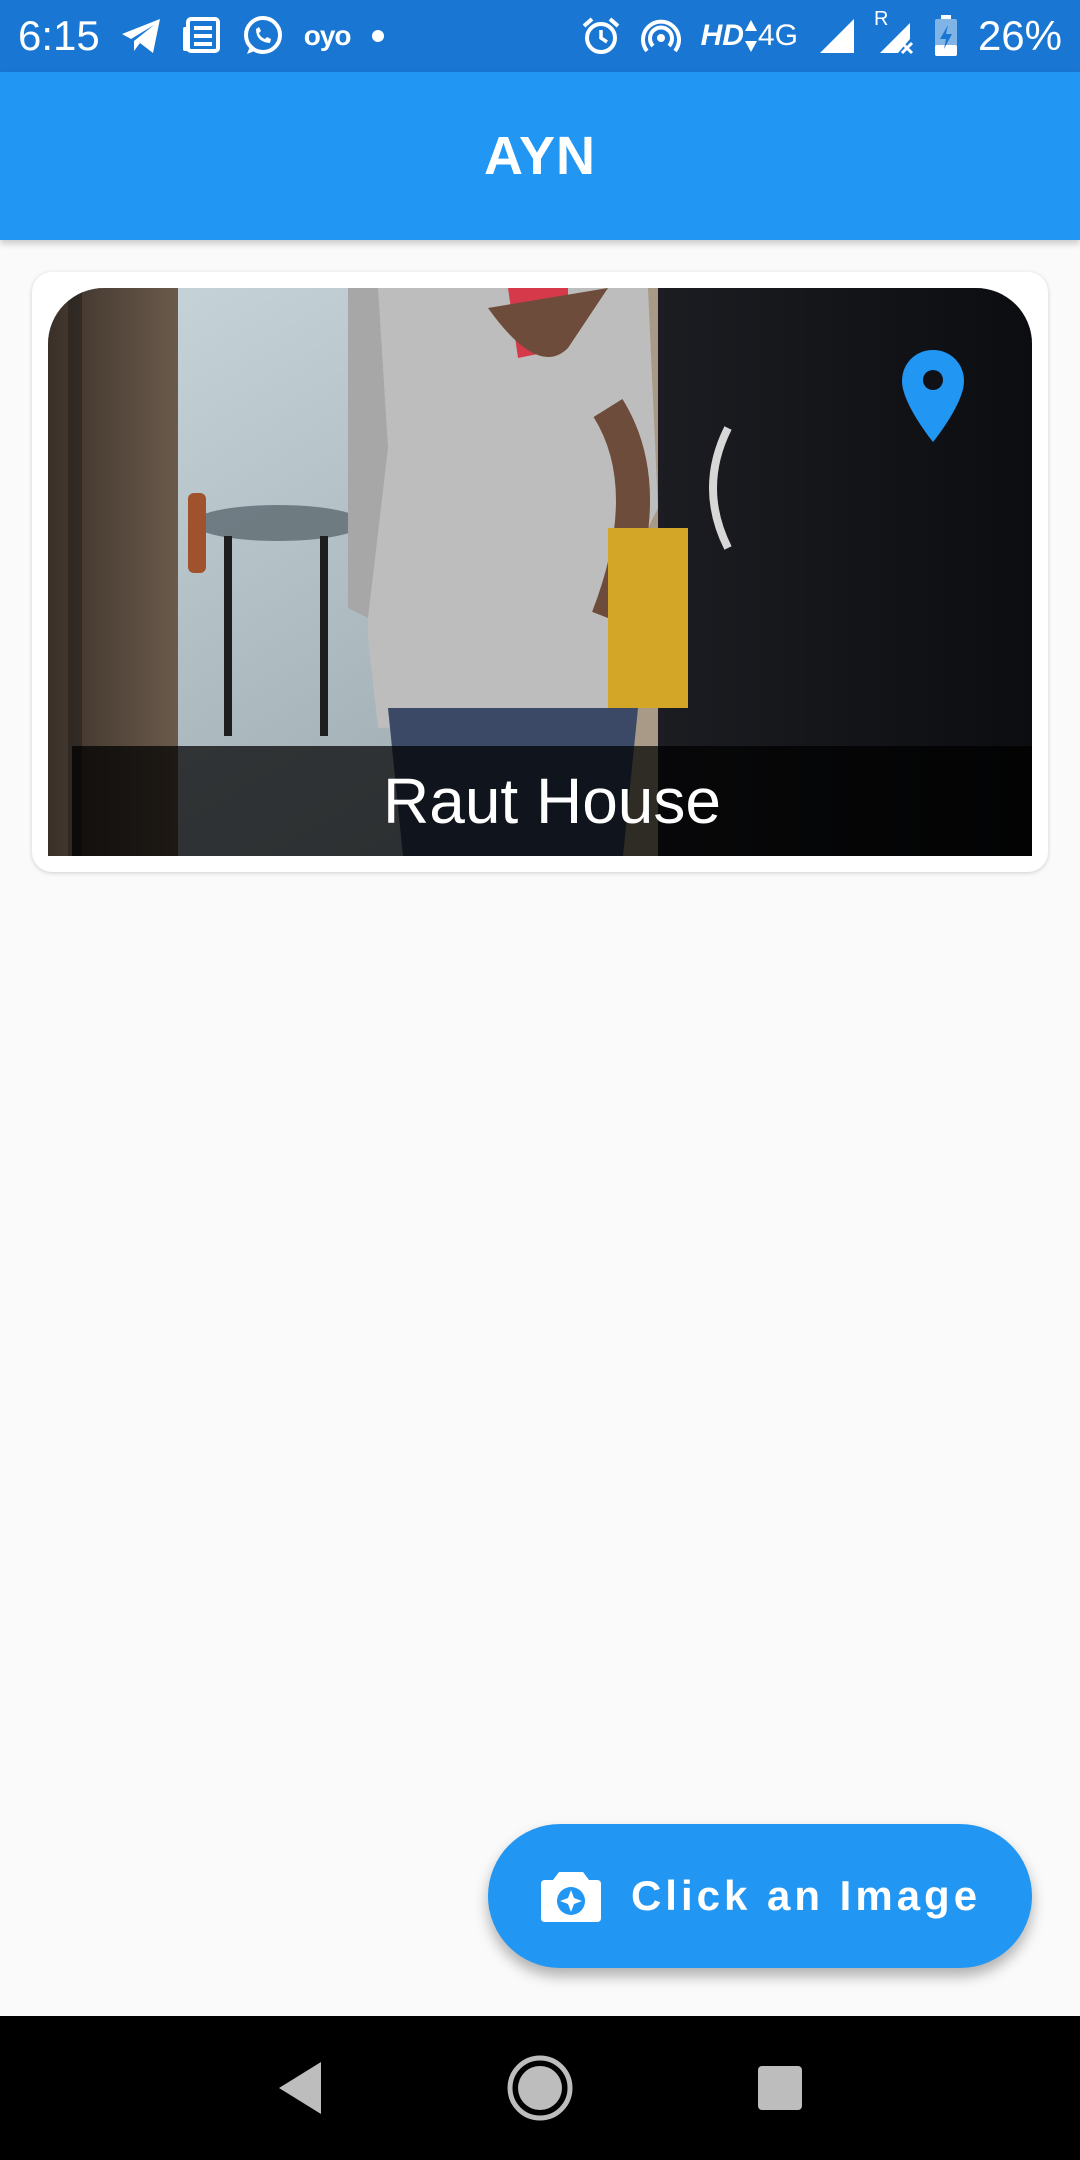 The width and height of the screenshot is (1080, 2160). Describe the element at coordinates (946, 36) in the screenshot. I see `battery-charging-icon` at that location.